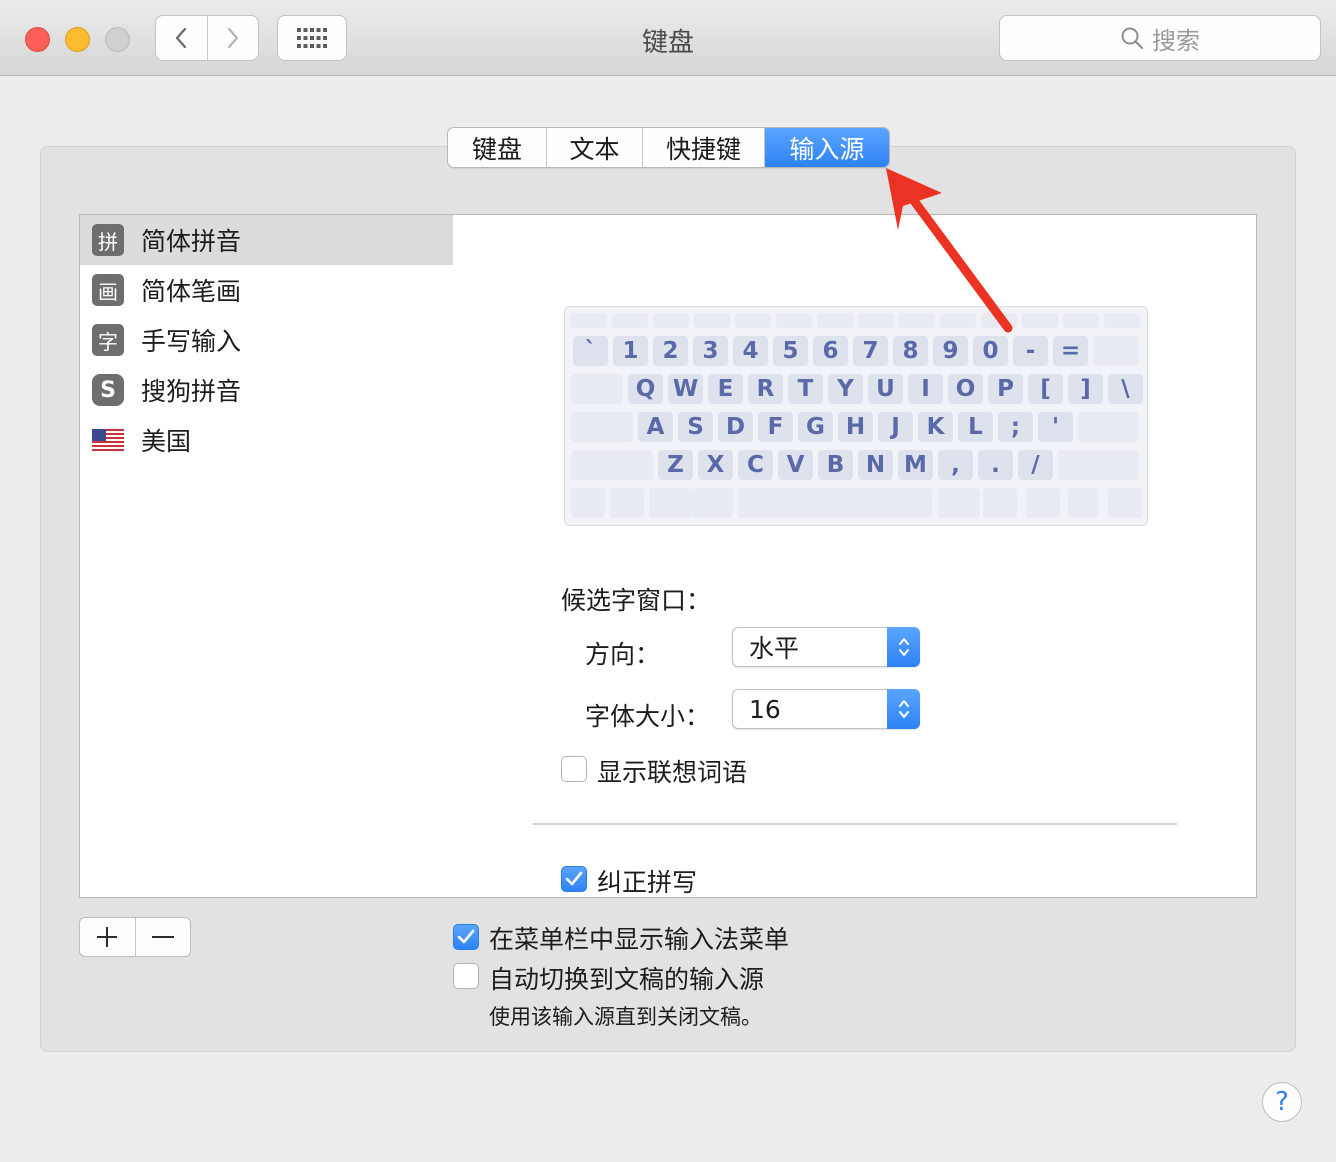 This screenshot has width=1336, height=1162. I want to click on keyboard-key: 5, so click(790, 351).